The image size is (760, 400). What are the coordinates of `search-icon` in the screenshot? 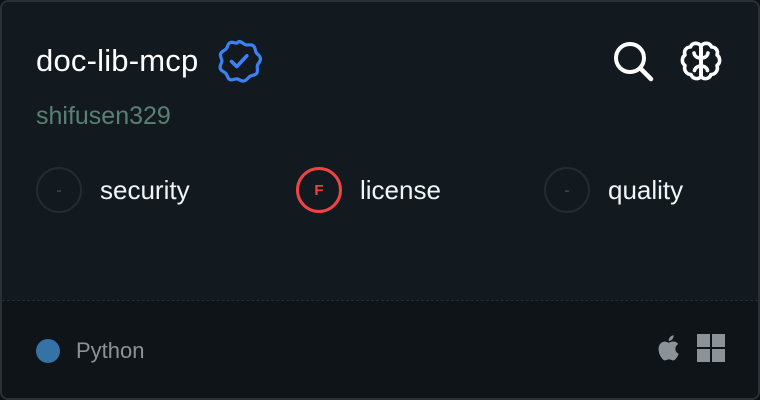 It's located at (633, 61).